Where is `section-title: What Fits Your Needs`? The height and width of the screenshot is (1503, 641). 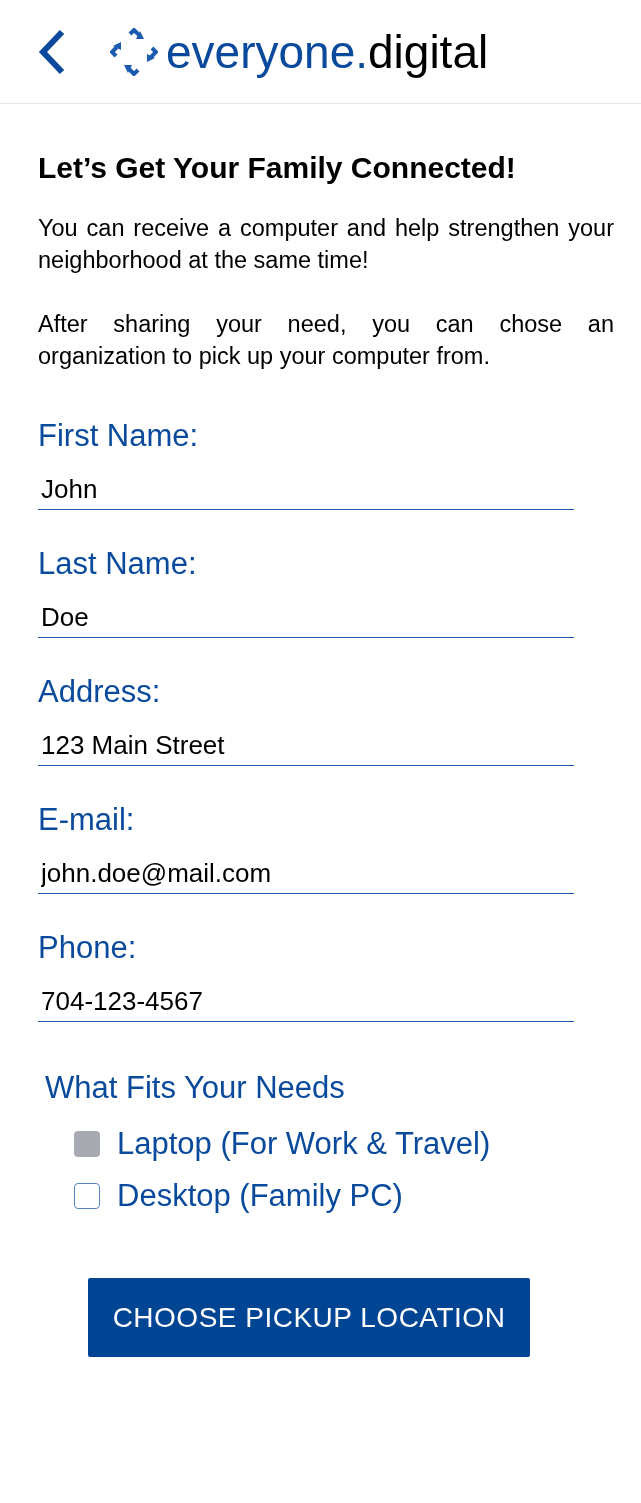 section-title: What Fits Your Needs is located at coordinates (195, 1087).